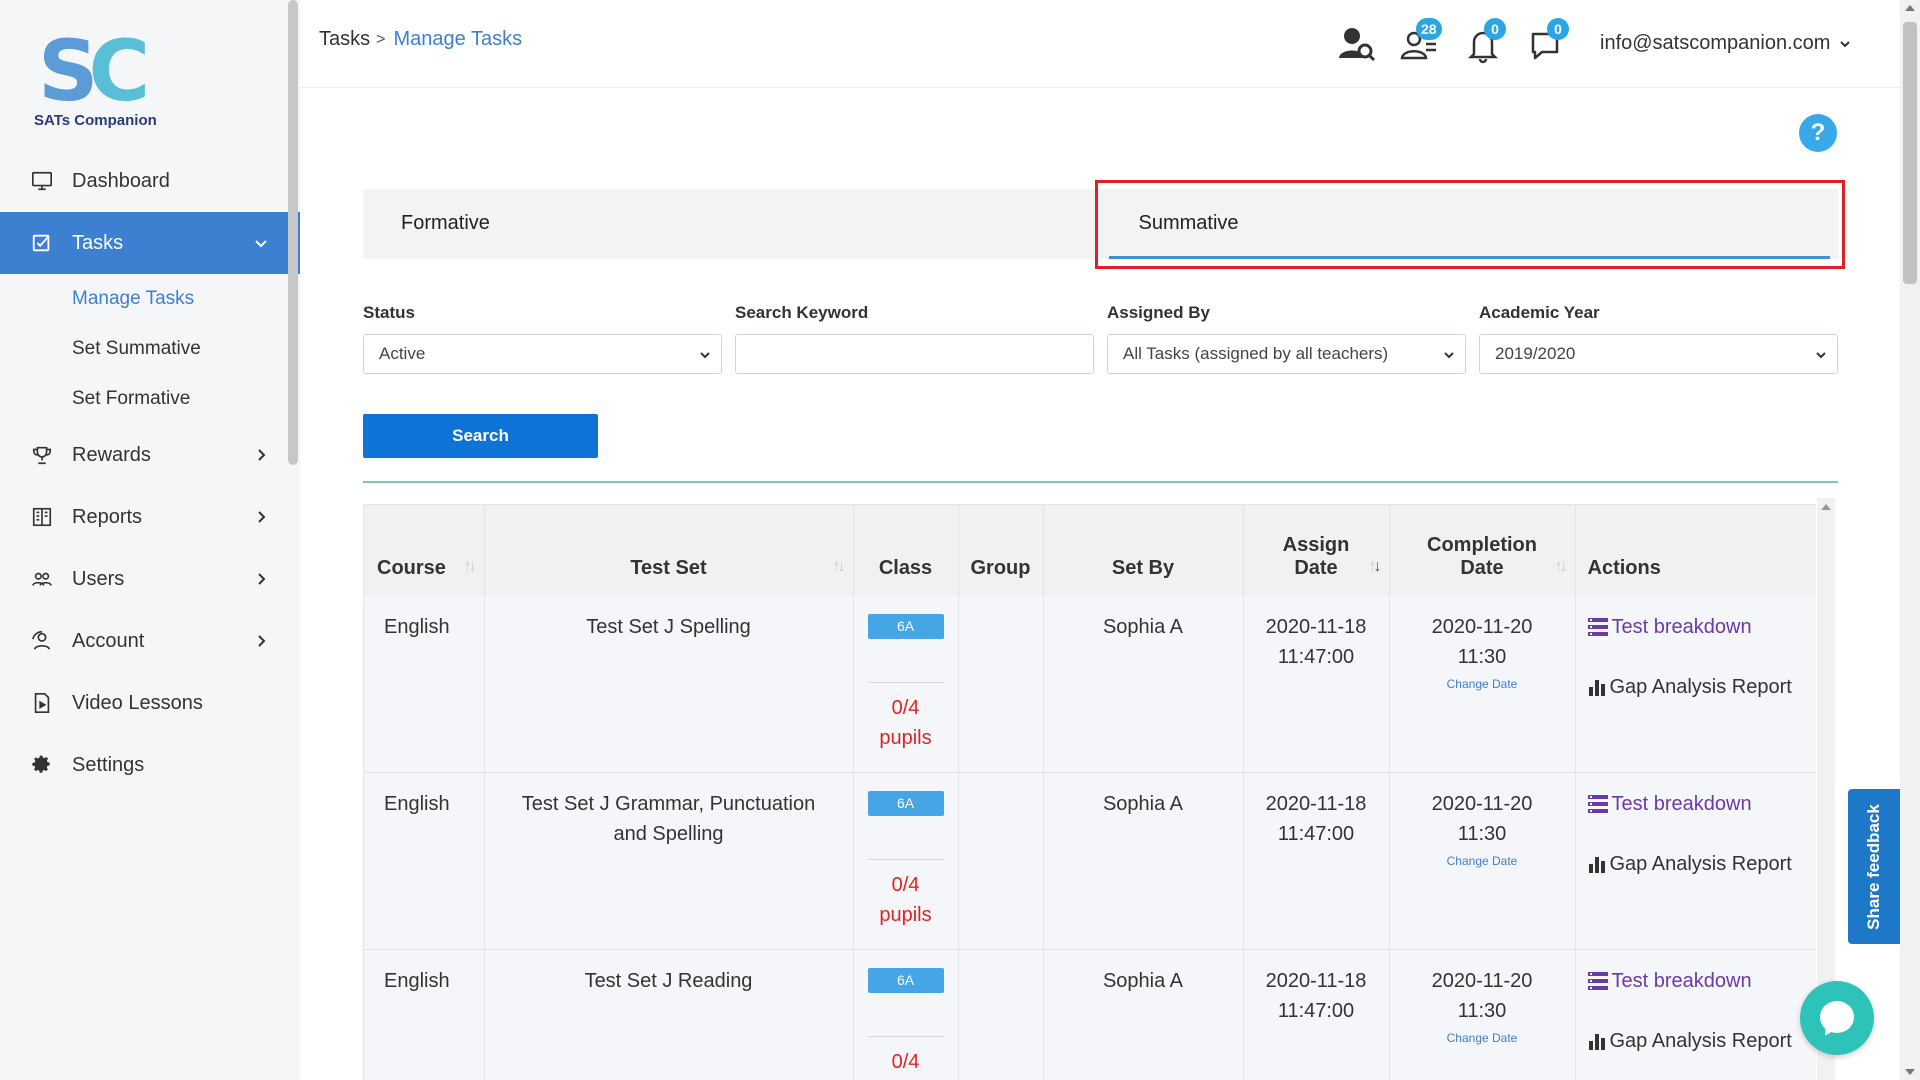 The height and width of the screenshot is (1080, 1920). I want to click on share-feedback-button: Share feedback, so click(1874, 866).